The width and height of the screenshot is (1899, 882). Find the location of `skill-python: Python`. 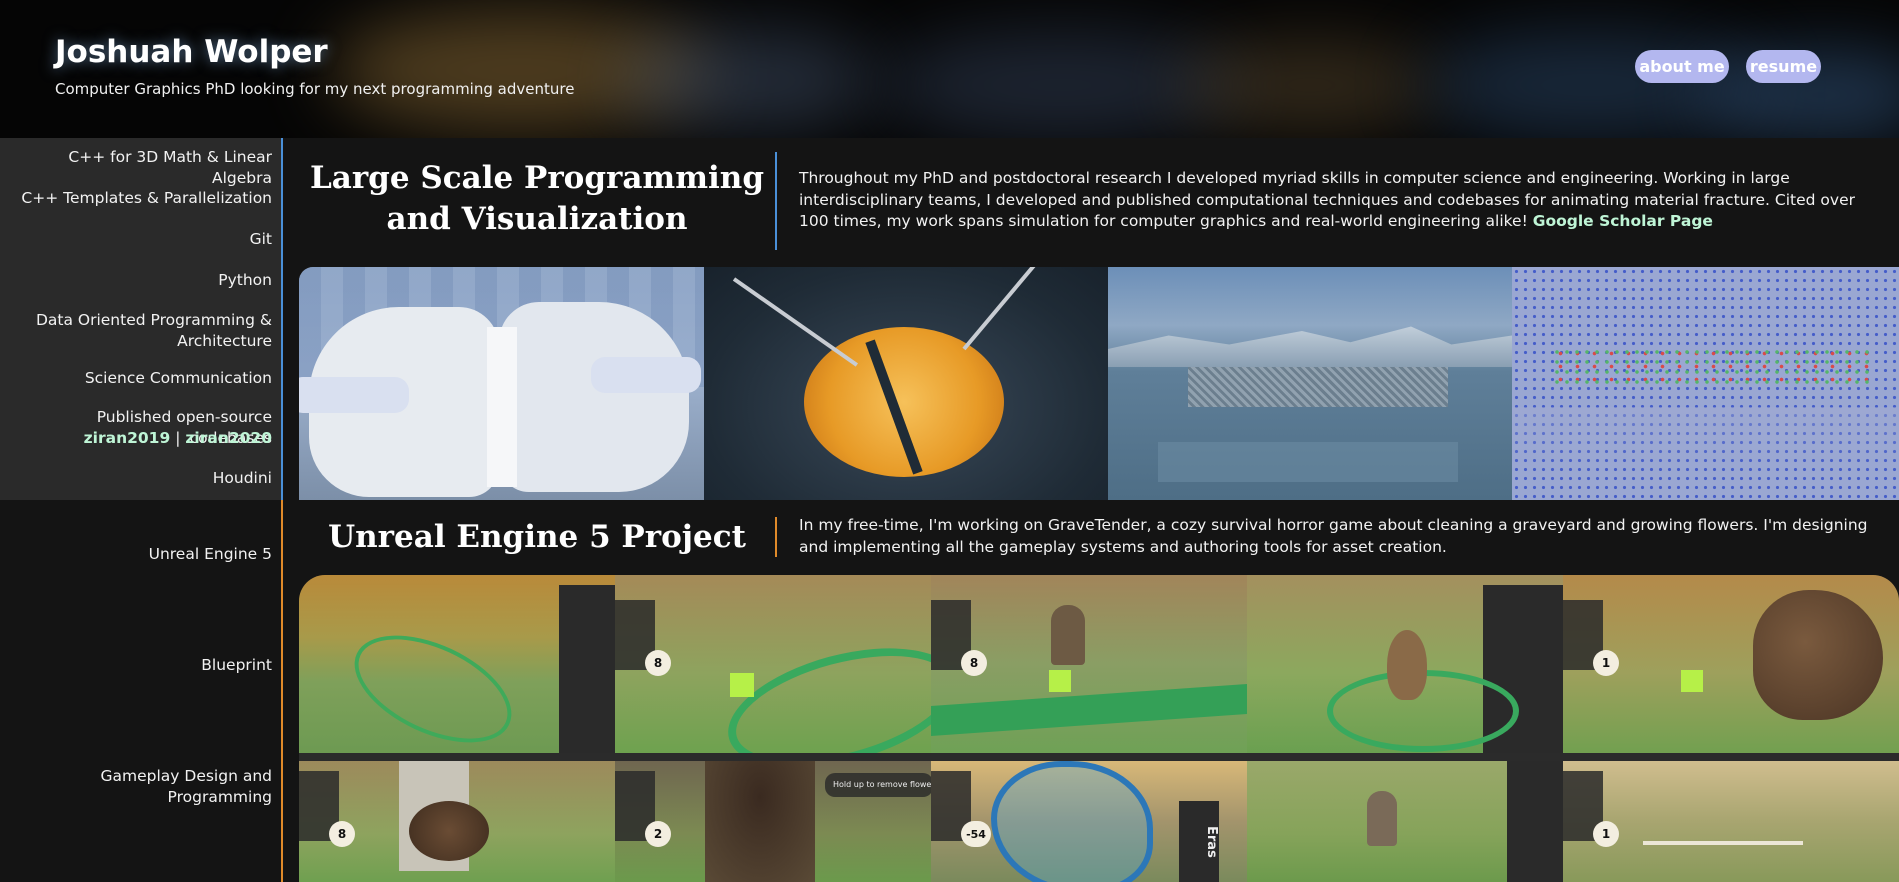

skill-python: Python is located at coordinates (245, 280).